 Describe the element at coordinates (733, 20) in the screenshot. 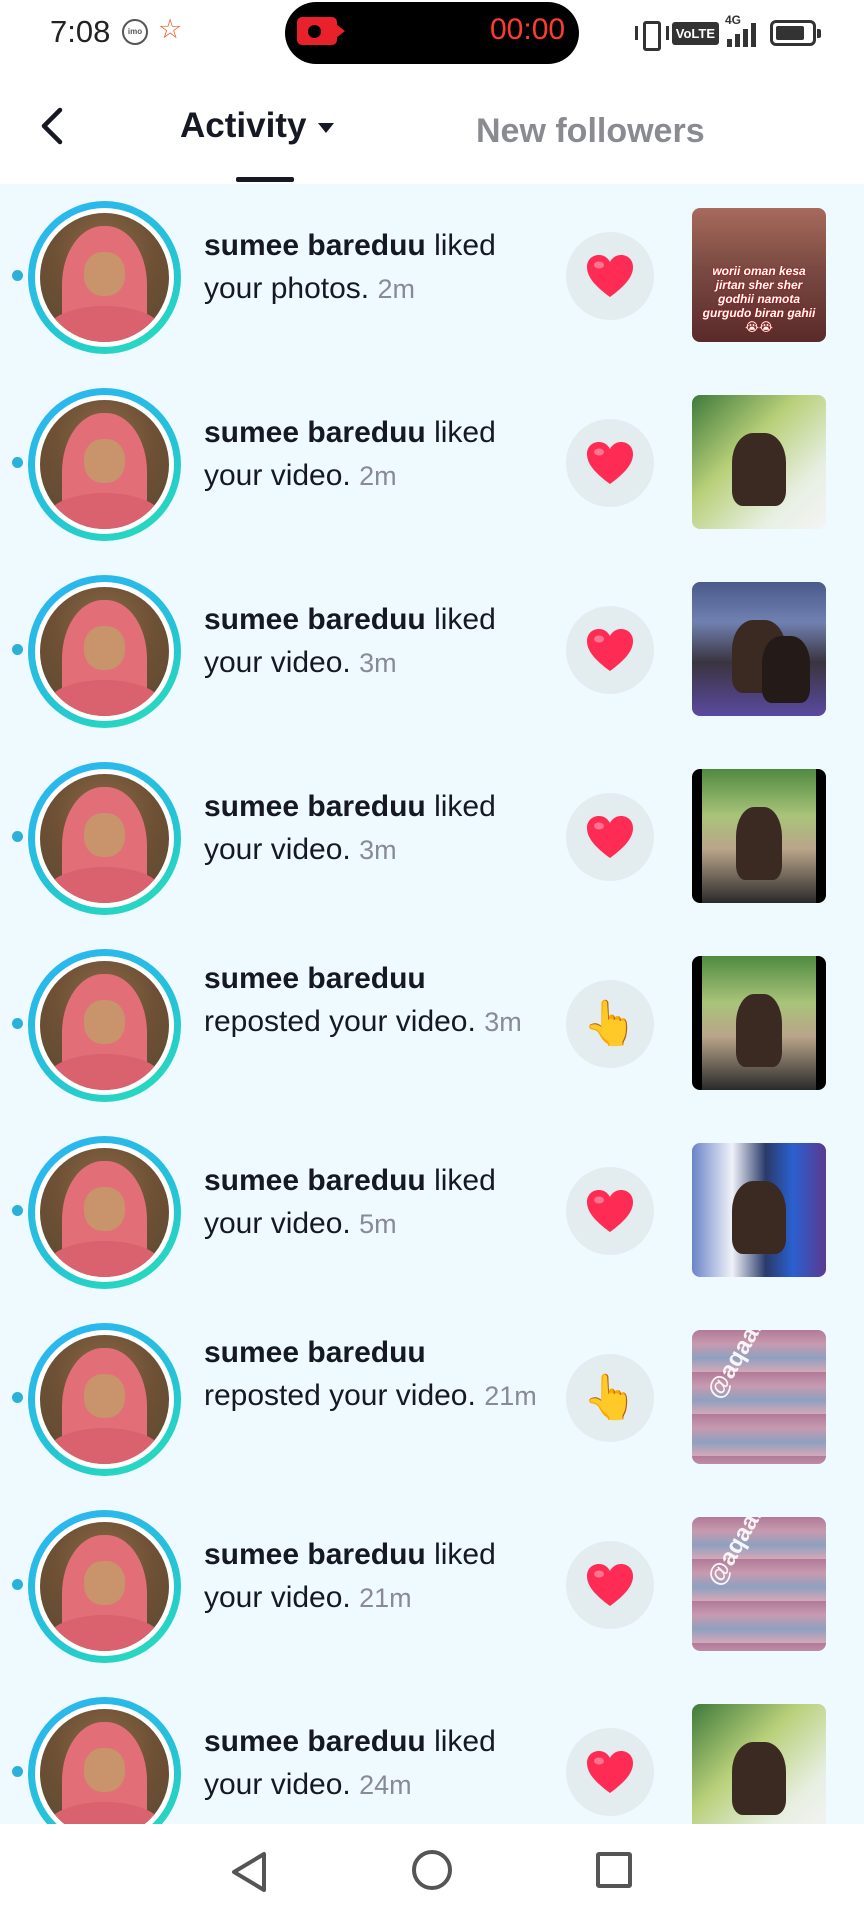

I see `network-type: 4G` at that location.